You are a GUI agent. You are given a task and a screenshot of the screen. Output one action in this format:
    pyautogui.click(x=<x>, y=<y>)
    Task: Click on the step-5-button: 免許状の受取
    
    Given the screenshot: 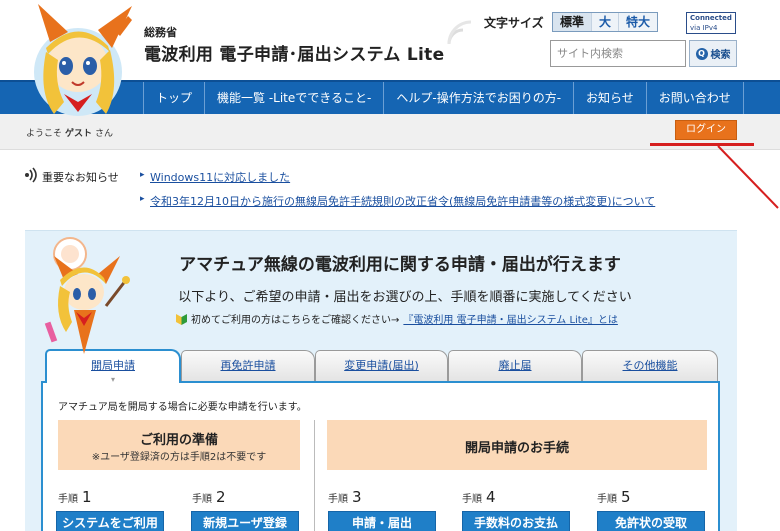 What is the action you would take?
    pyautogui.click(x=651, y=521)
    